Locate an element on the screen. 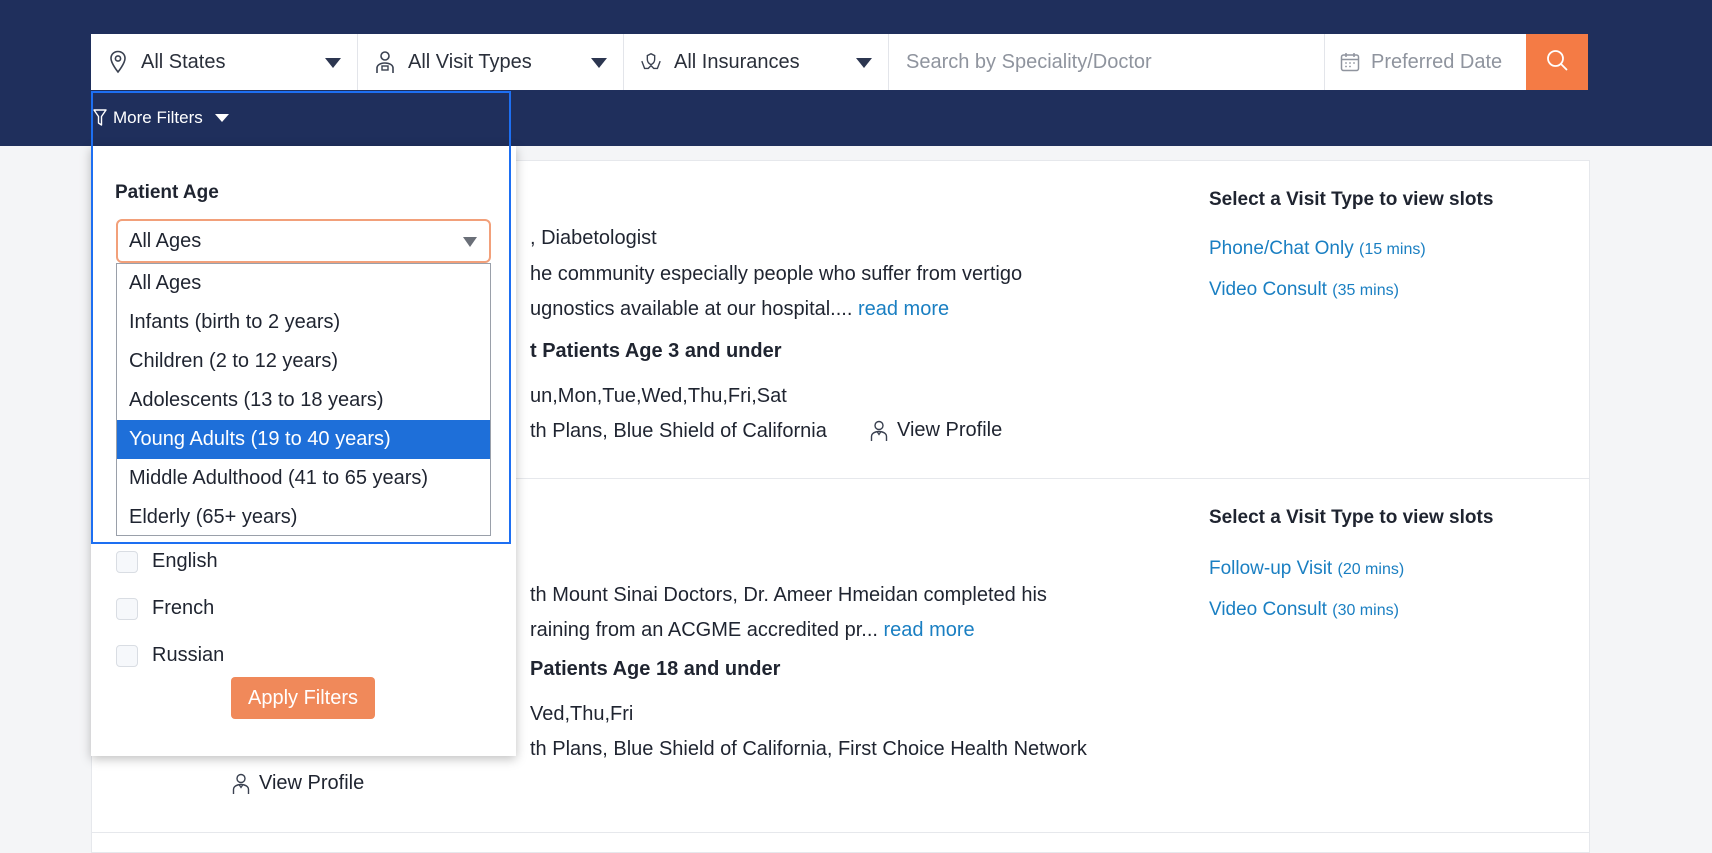 The height and width of the screenshot is (853, 1712). patient-age-select: All Ages is located at coordinates (303, 241).